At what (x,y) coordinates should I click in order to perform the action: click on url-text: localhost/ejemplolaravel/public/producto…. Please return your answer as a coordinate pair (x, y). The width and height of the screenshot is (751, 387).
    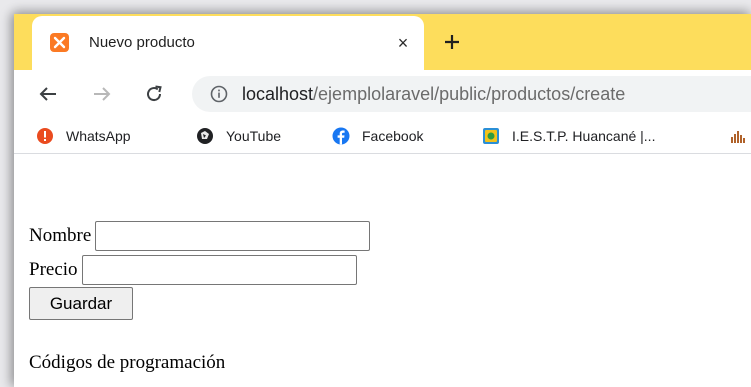
    Looking at the image, I should click on (433, 94).